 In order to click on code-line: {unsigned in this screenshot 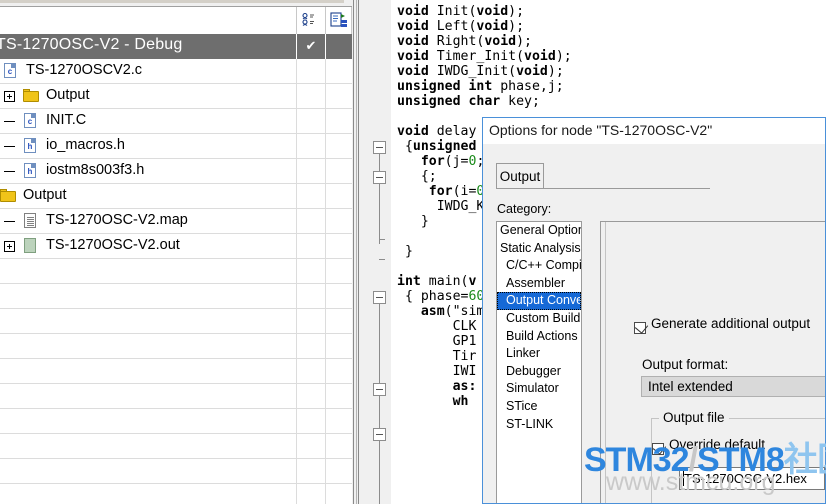, I will do `click(437, 146)`.